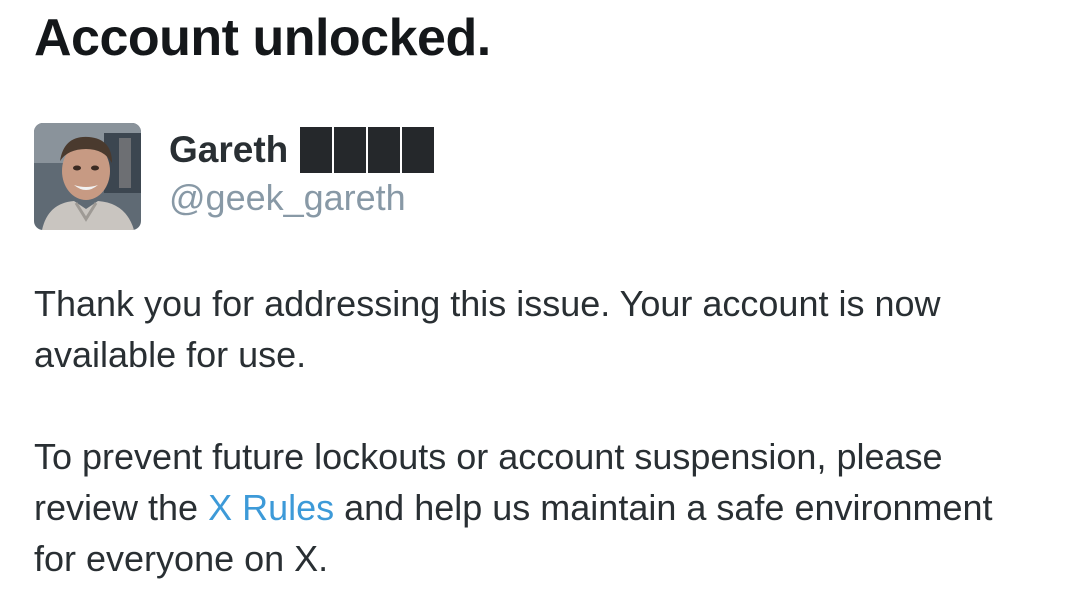 Image resolution: width=1080 pixels, height=607 pixels. I want to click on page-title: Account unlocked., so click(262, 38).